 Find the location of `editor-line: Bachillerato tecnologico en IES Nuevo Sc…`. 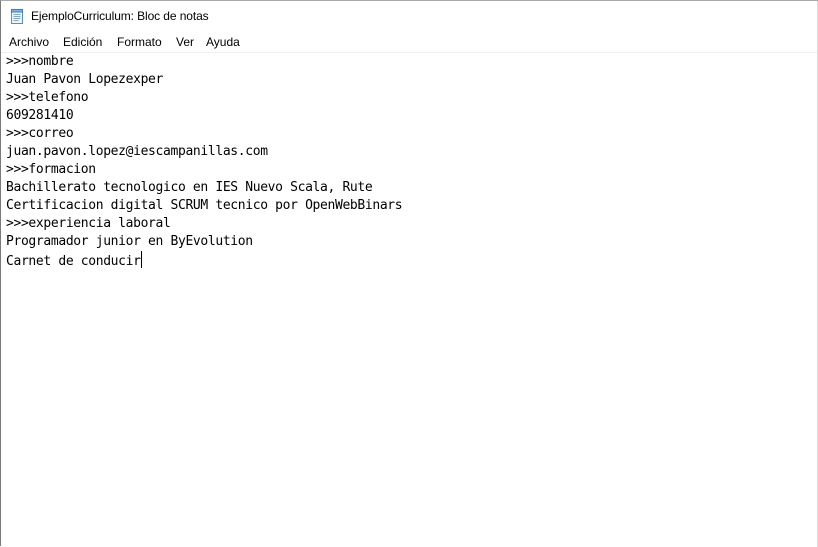

editor-line: Bachillerato tecnologico en IES Nuevo Sc… is located at coordinates (189, 187).